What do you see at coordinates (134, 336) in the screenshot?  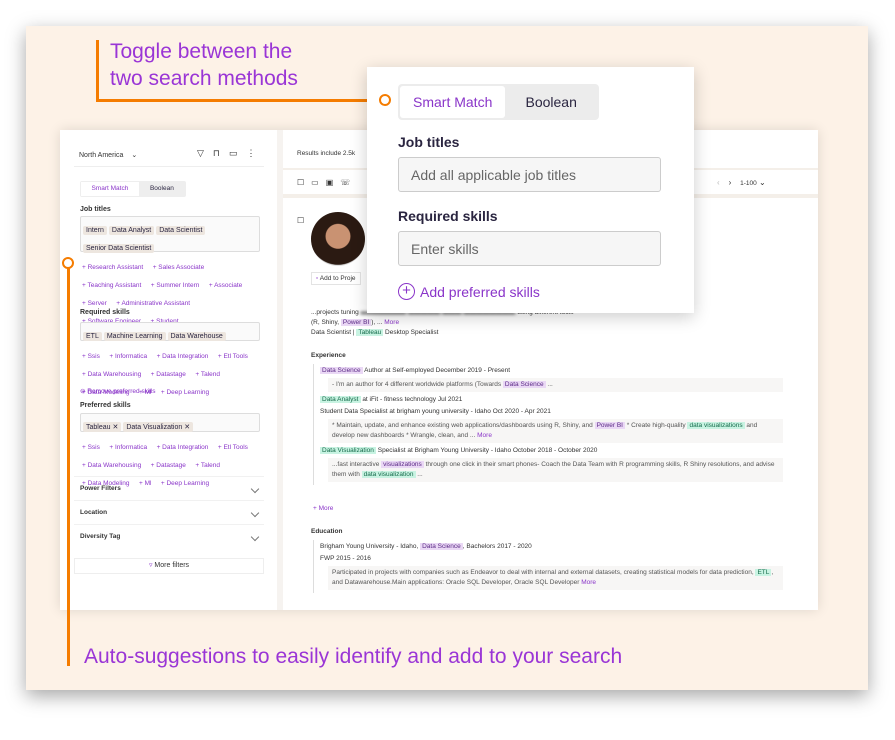 I see `skill-chip: Machine Learning` at bounding box center [134, 336].